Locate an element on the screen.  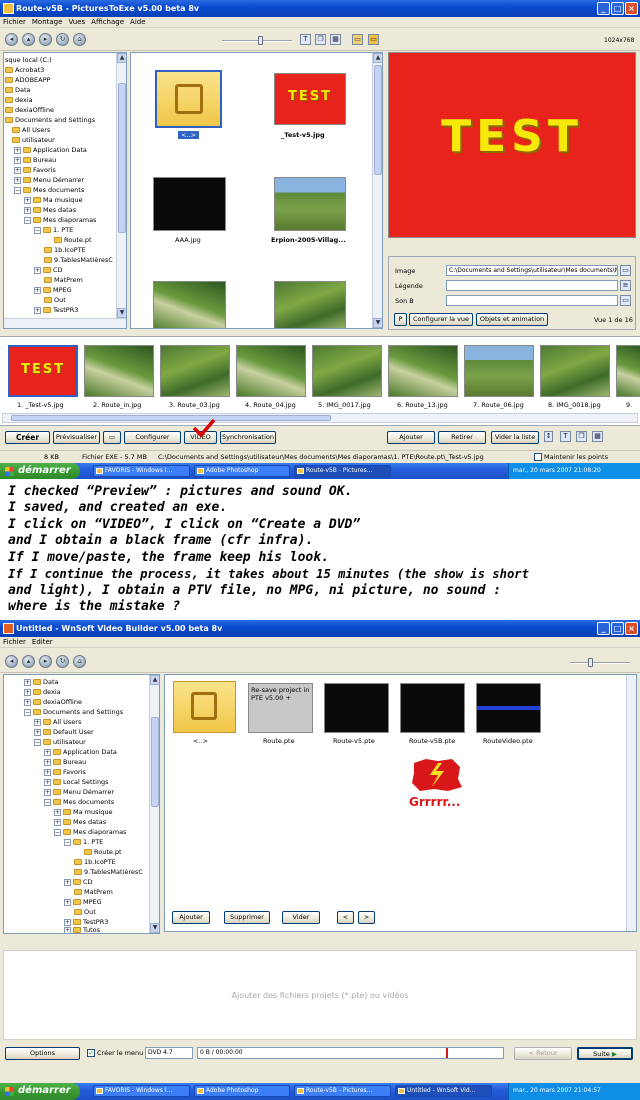
prev-button: < is located at coordinates (345, 917).